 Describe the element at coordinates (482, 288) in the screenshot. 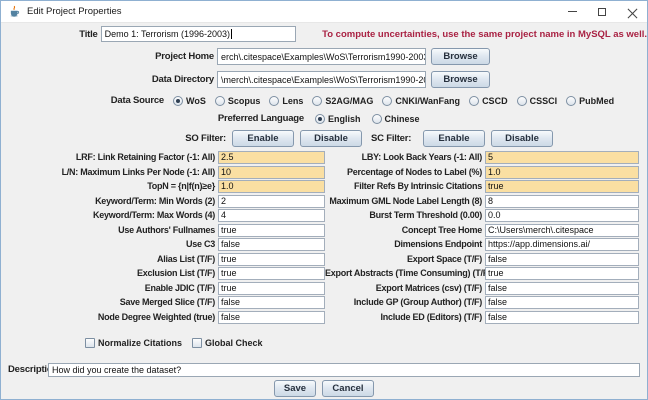

I see `property-row-export-matrices: Export Matrices (csv) (T/F) false` at that location.